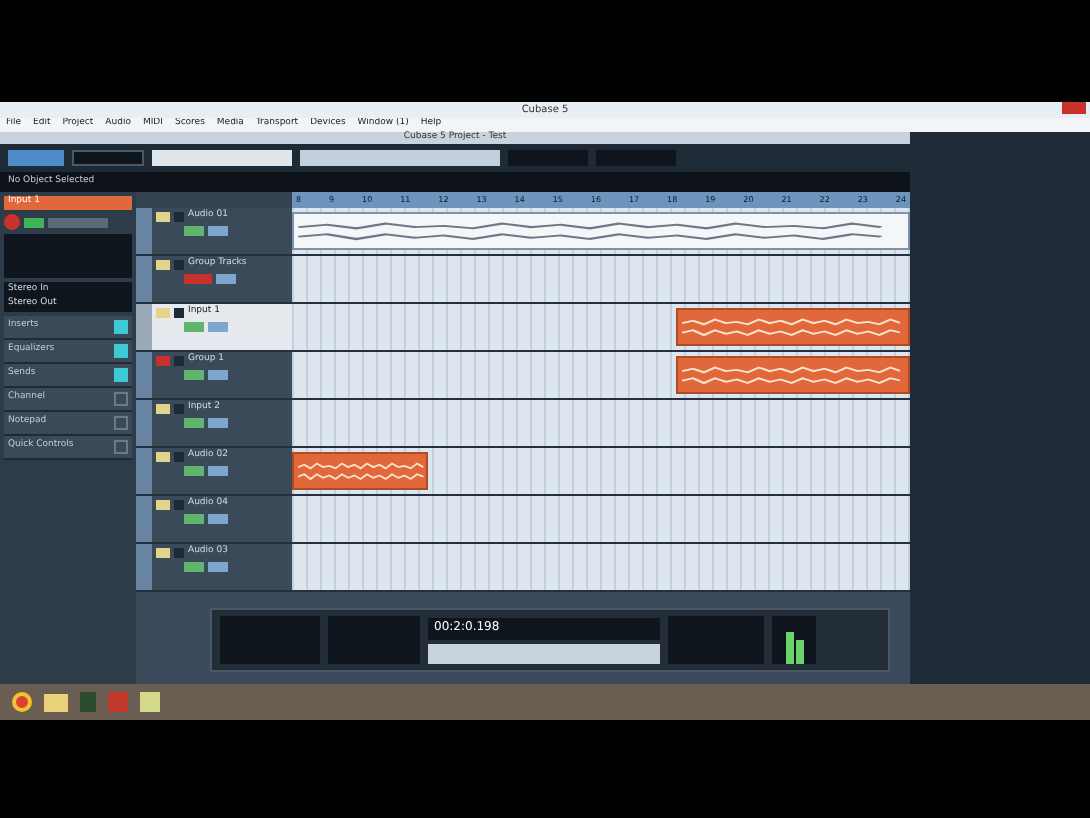  Describe the element at coordinates (794, 640) in the screenshot. I see `level-meter` at that location.